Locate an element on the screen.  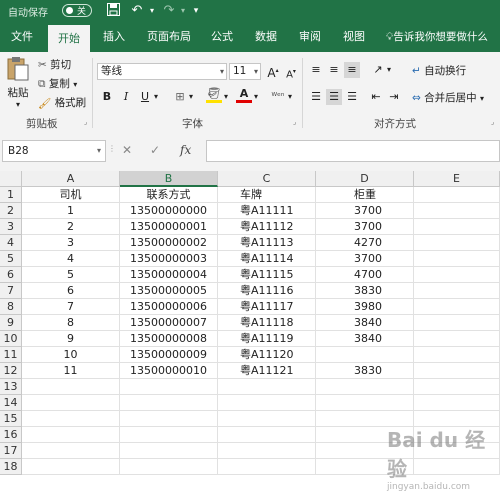
cell-d4: 4270 is located at coordinates (365, 243).